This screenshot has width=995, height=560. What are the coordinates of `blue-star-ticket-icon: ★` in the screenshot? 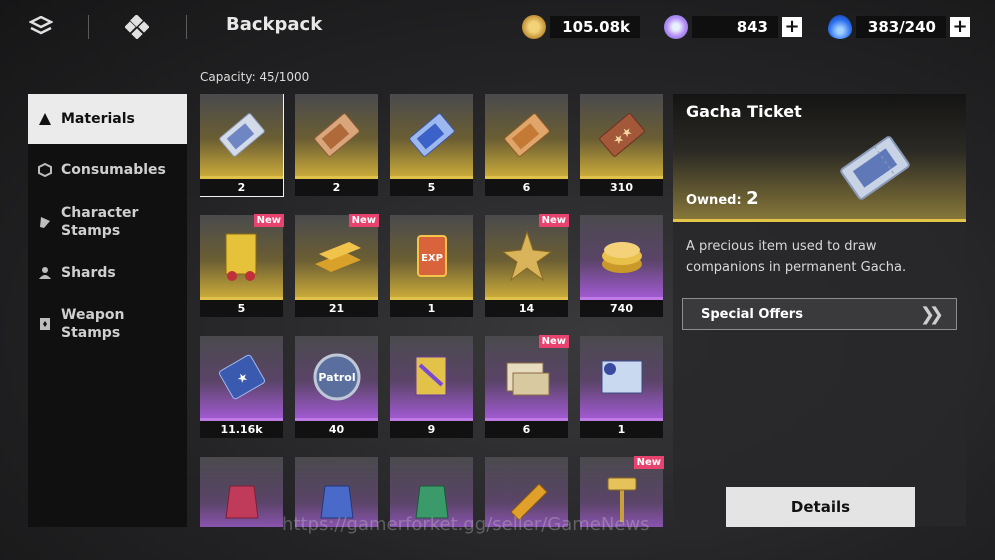 It's located at (241, 377).